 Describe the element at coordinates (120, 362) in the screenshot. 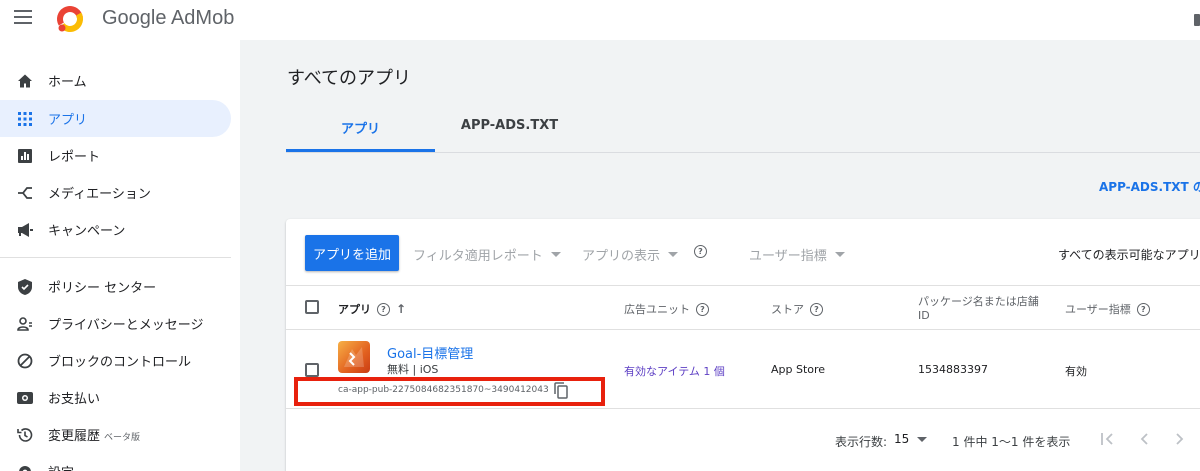

I see `sidebar-item-label: ブロックのコントロール` at that location.